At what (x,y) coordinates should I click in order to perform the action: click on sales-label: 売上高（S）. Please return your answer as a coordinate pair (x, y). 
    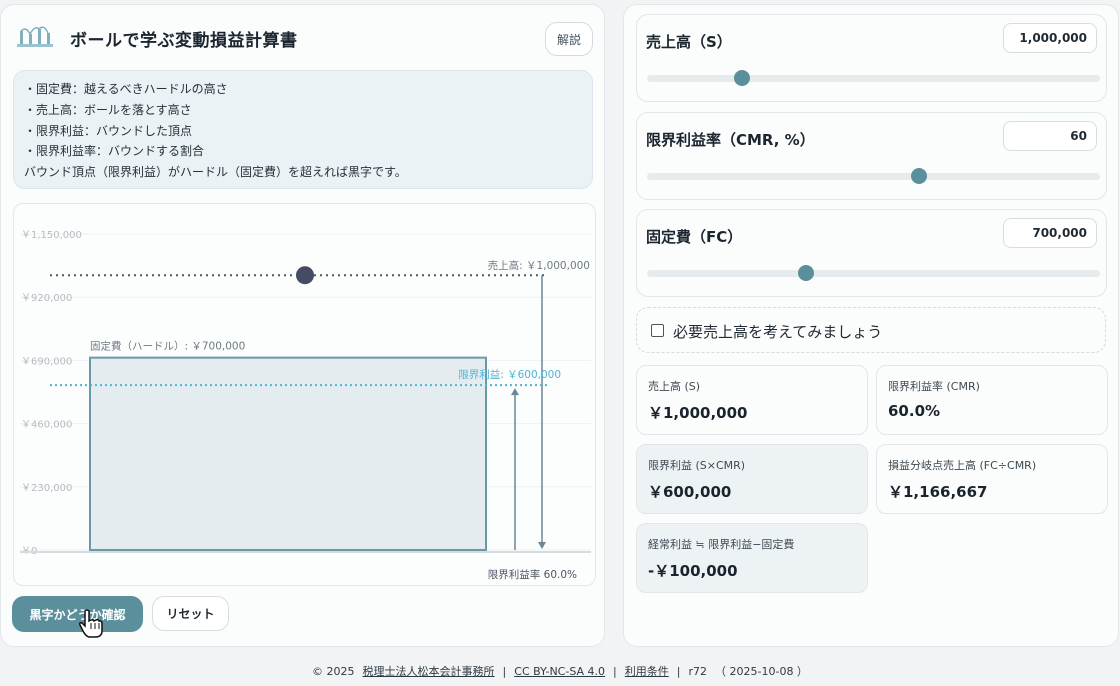
    Looking at the image, I should click on (689, 42).